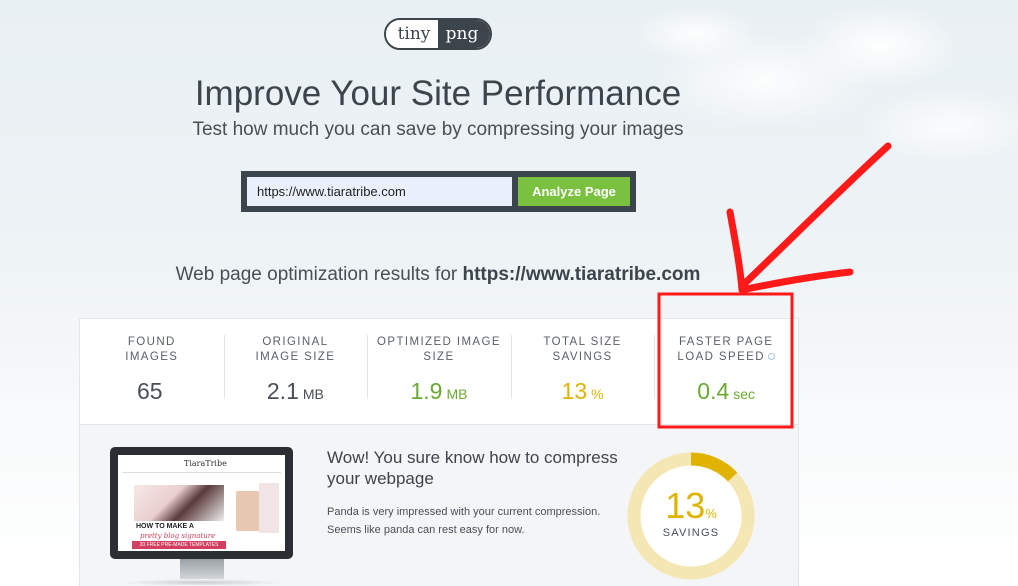 This screenshot has width=1018, height=586. I want to click on tinypng-logo: tiny png, so click(438, 34).